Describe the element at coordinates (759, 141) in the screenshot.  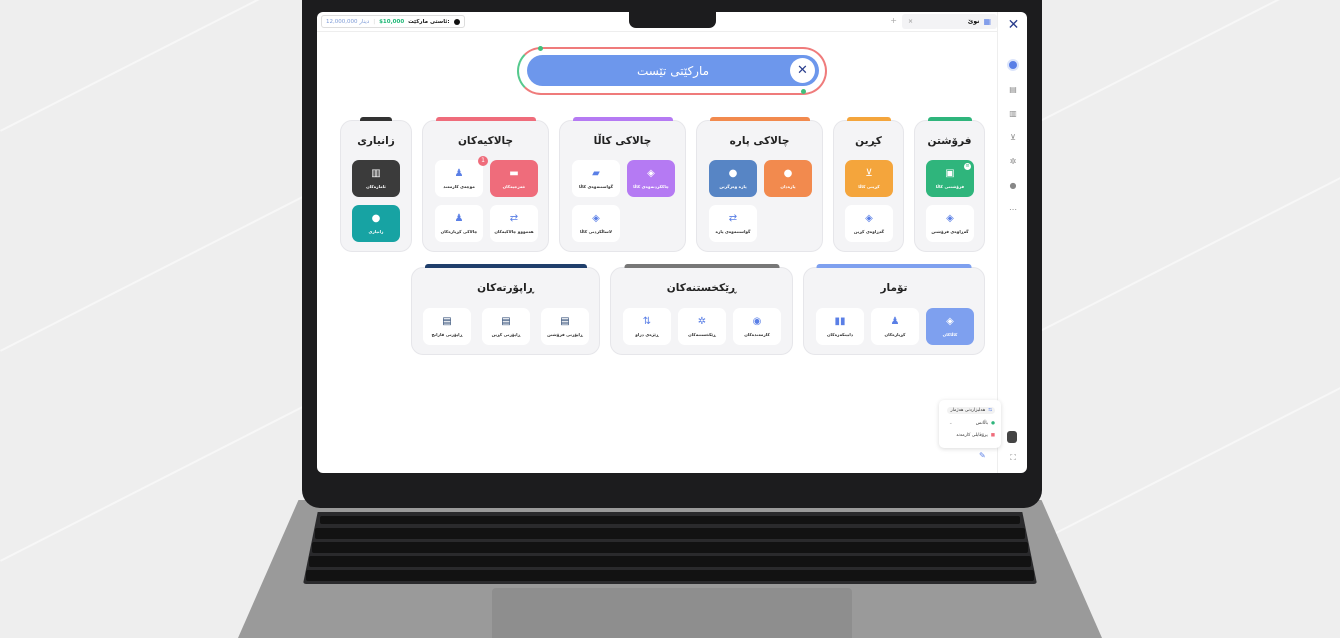
I see `card-title: چالاکی پارە` at that location.